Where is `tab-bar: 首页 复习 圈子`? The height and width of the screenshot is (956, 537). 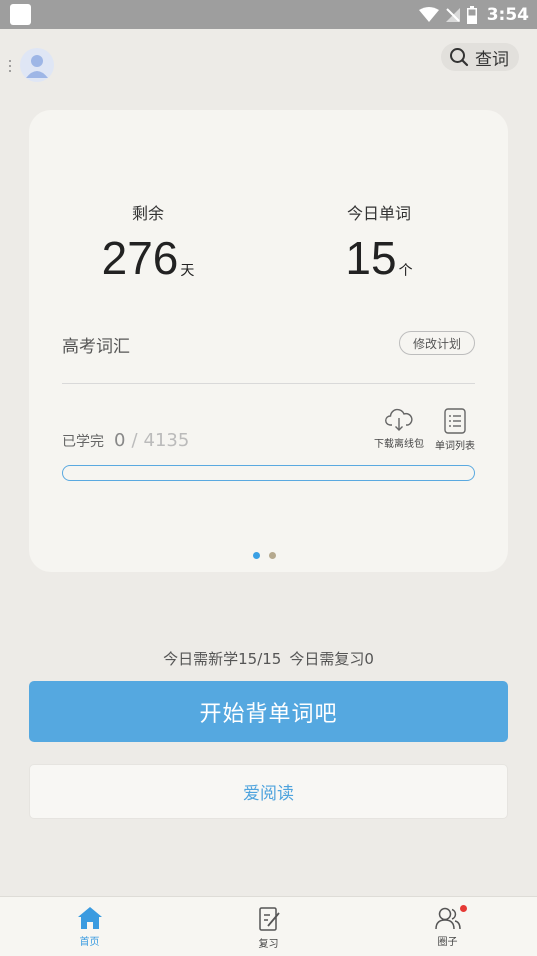 tab-bar: 首页 复习 圈子 is located at coordinates (268, 926).